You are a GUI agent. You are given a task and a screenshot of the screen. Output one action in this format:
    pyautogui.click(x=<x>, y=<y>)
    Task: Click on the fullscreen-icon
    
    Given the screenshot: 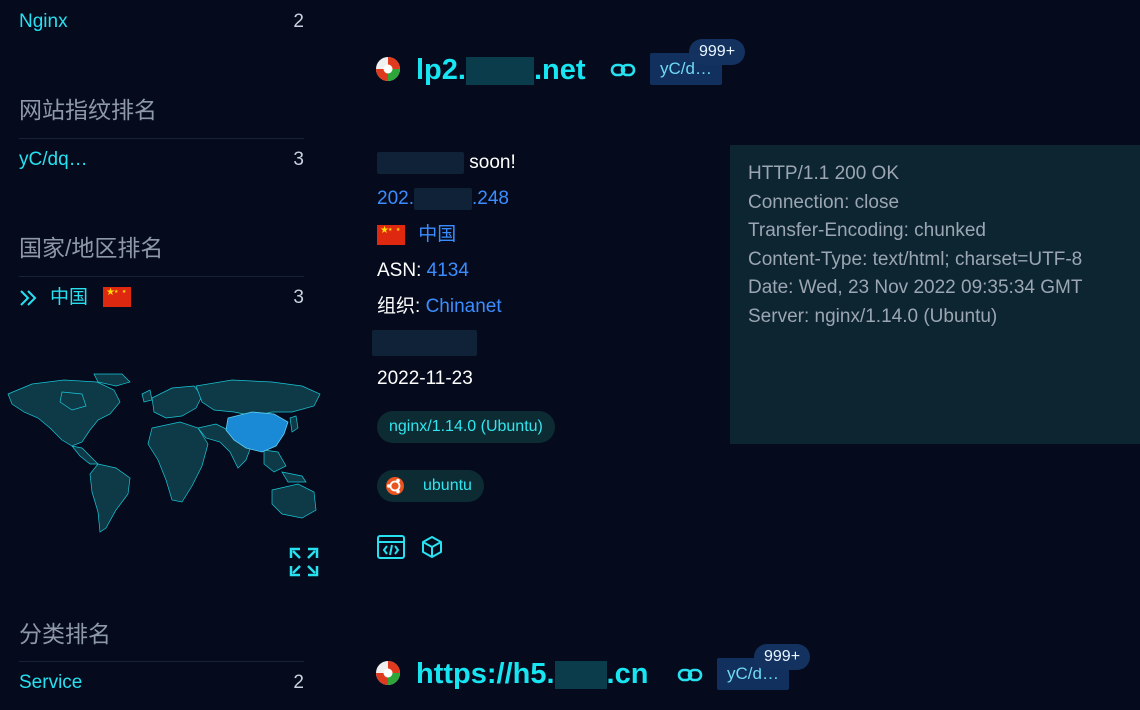 What is the action you would take?
    pyautogui.click(x=304, y=562)
    